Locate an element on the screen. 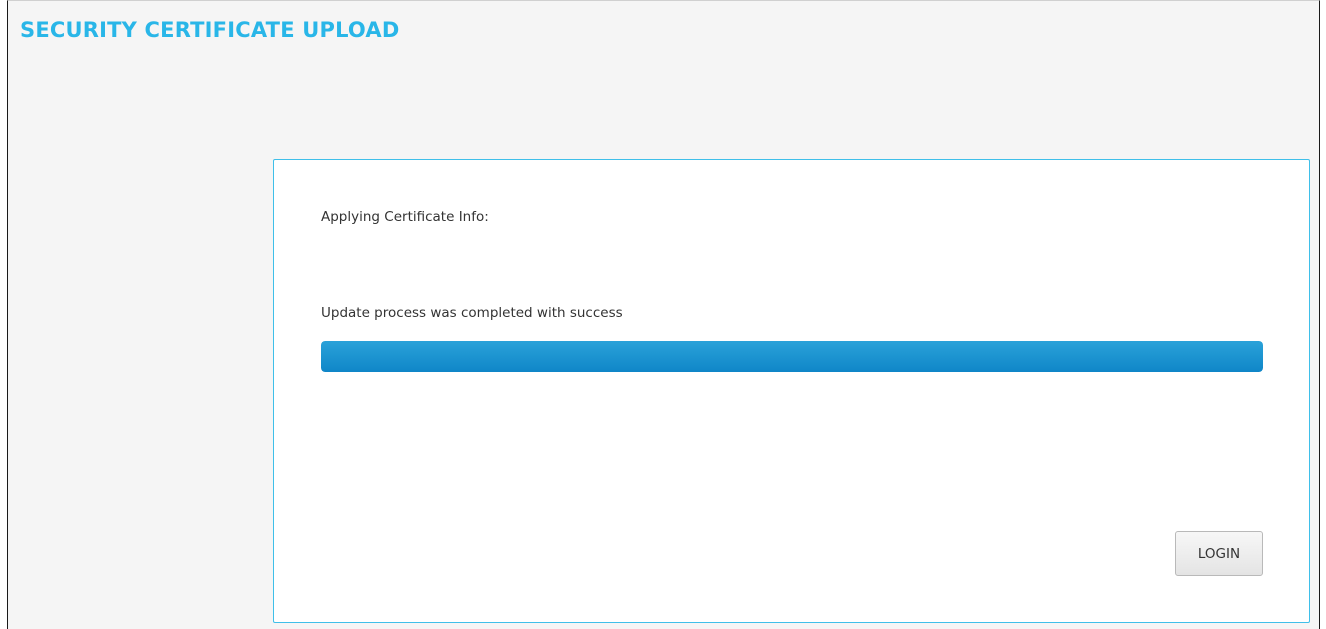  login-button: LOGIN is located at coordinates (1219, 553).